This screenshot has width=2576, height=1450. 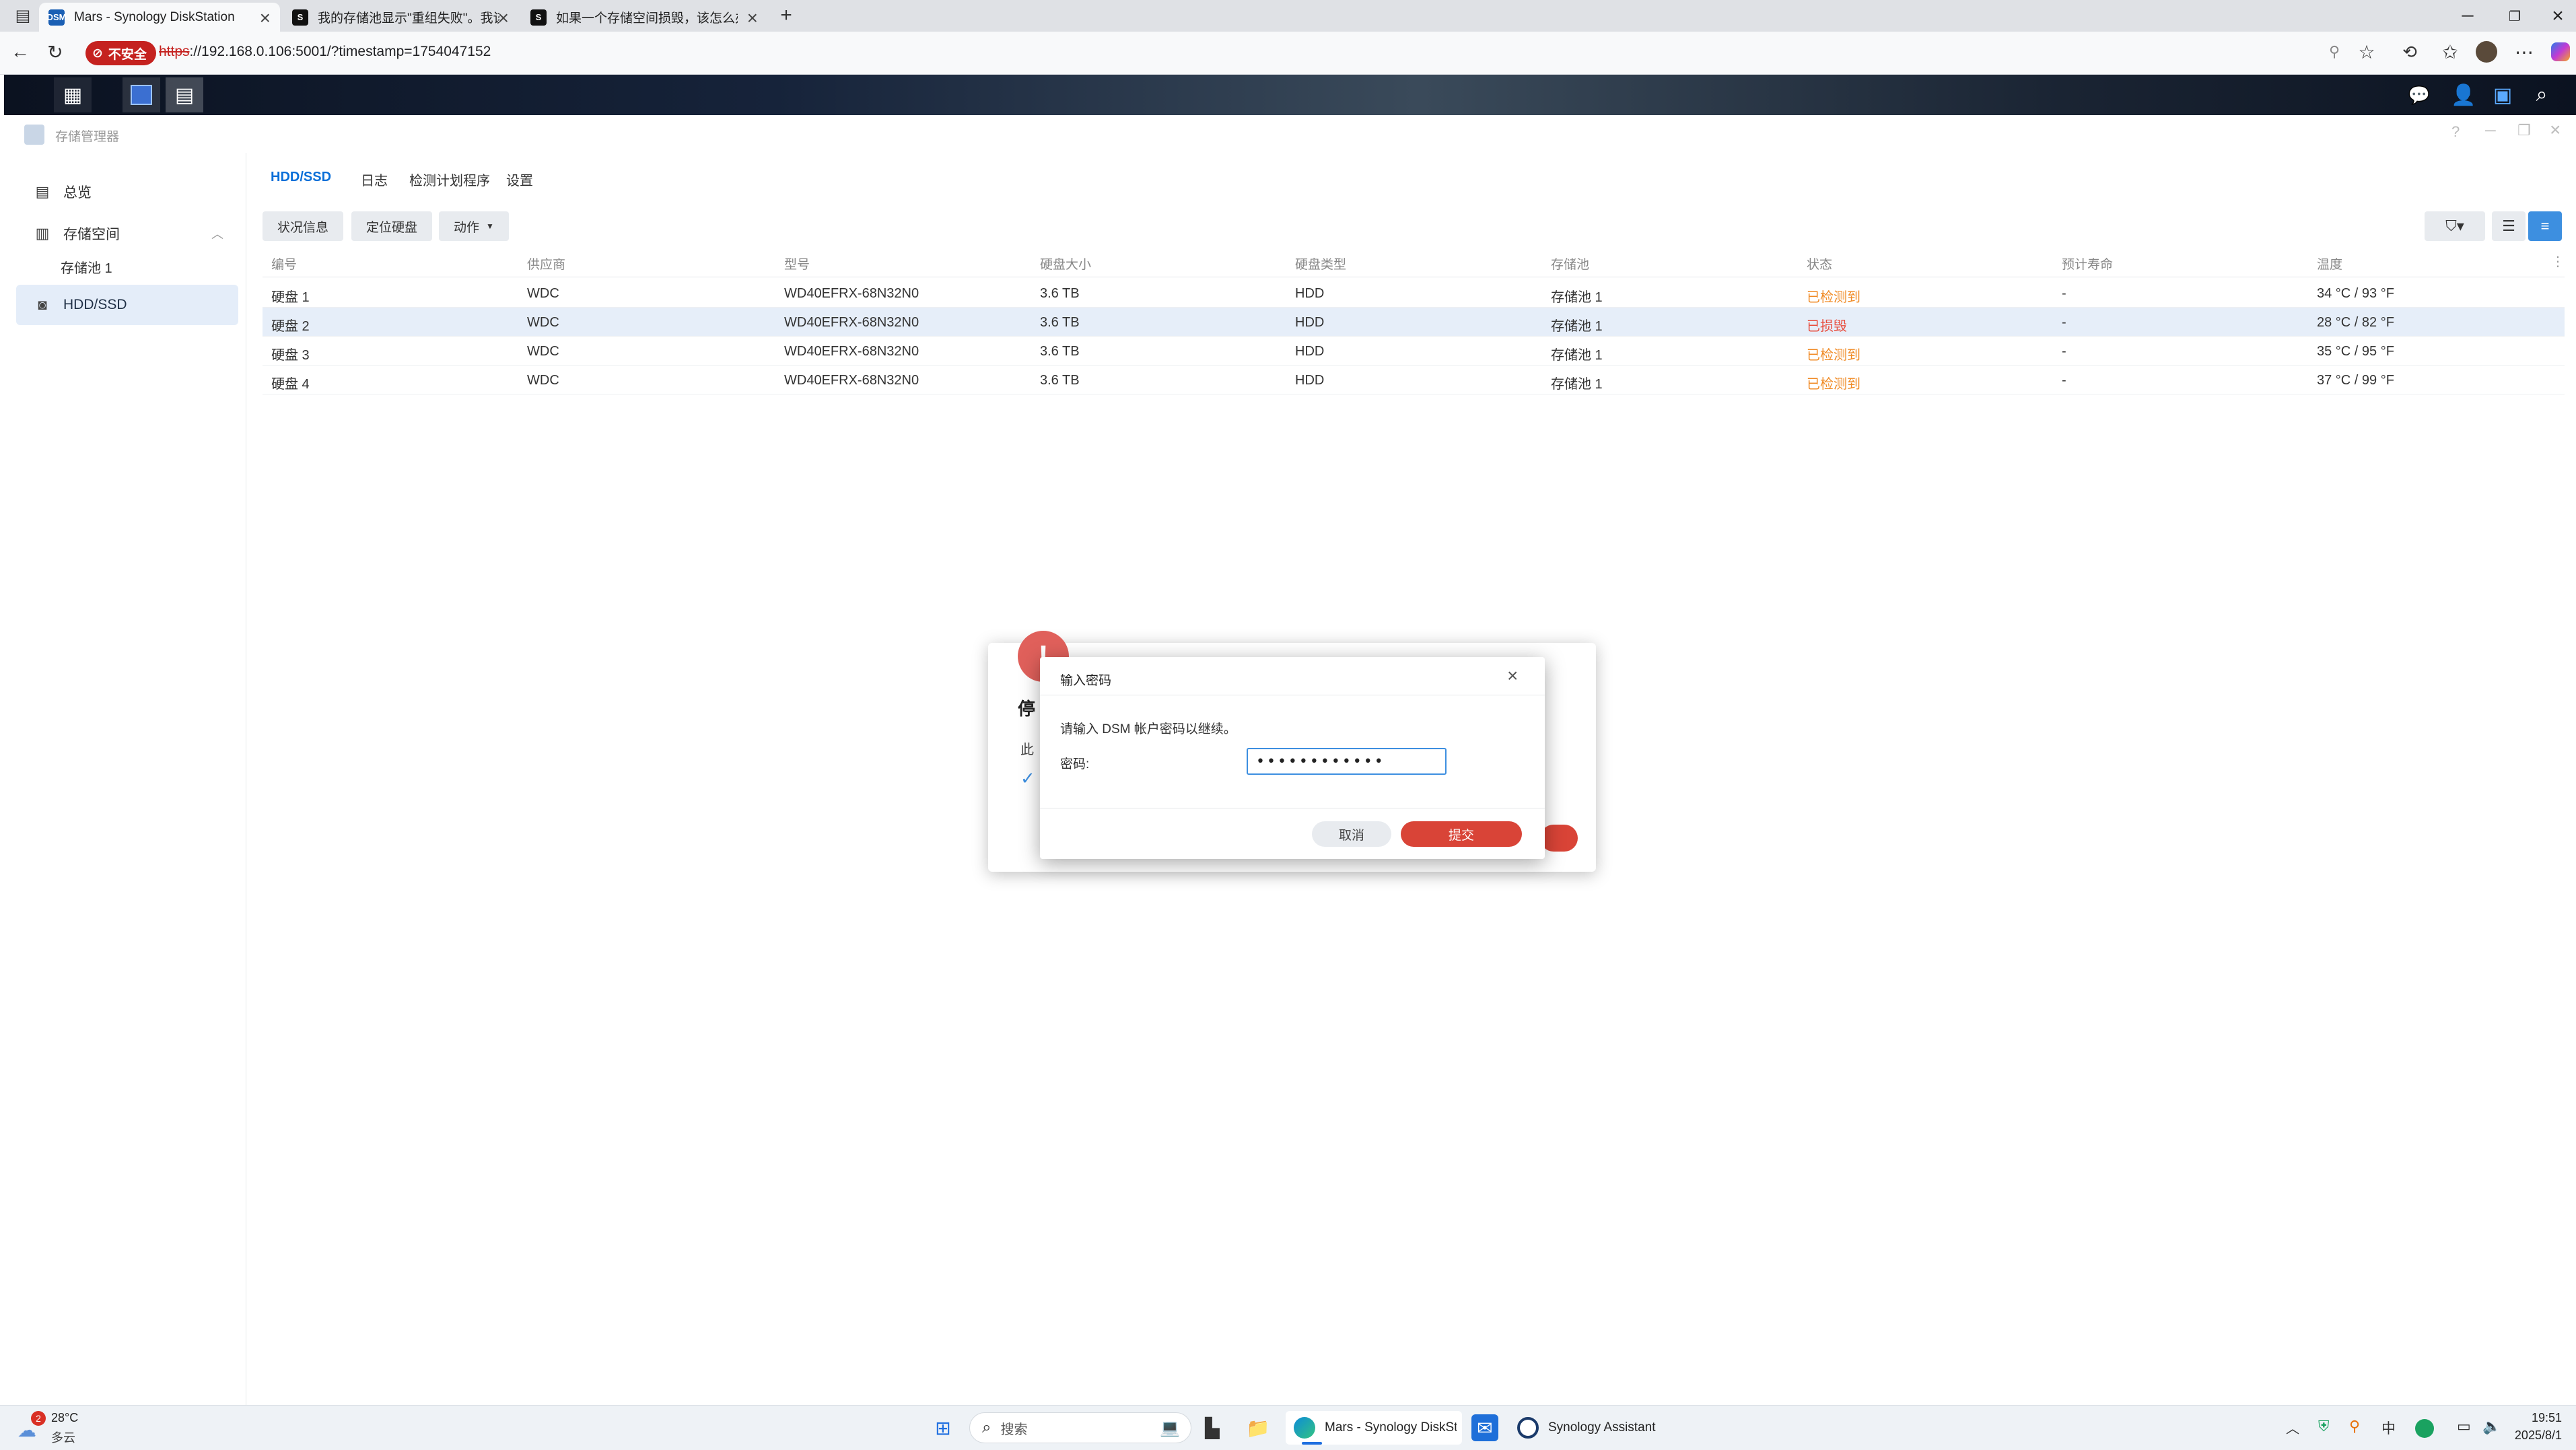 I want to click on minimize-window-icon: ─, so click(x=2467, y=16).